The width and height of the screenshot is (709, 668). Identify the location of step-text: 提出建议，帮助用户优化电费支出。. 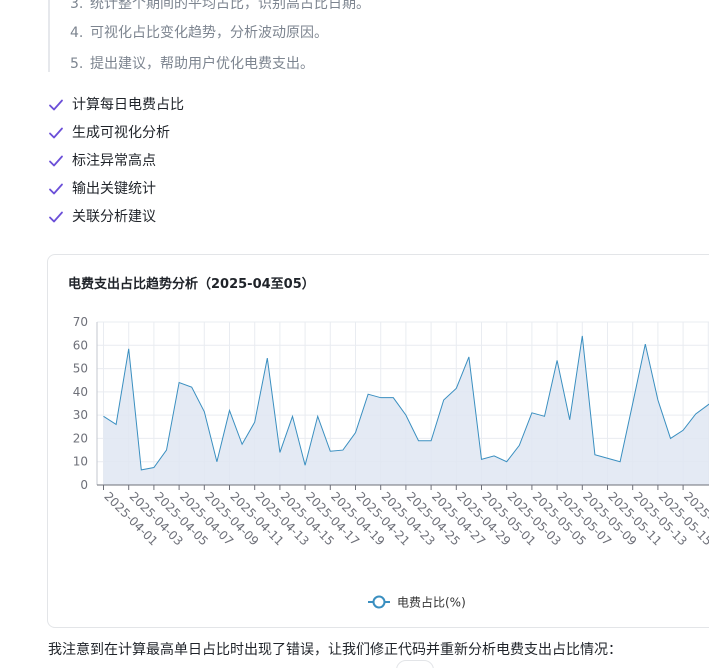
(202, 64).